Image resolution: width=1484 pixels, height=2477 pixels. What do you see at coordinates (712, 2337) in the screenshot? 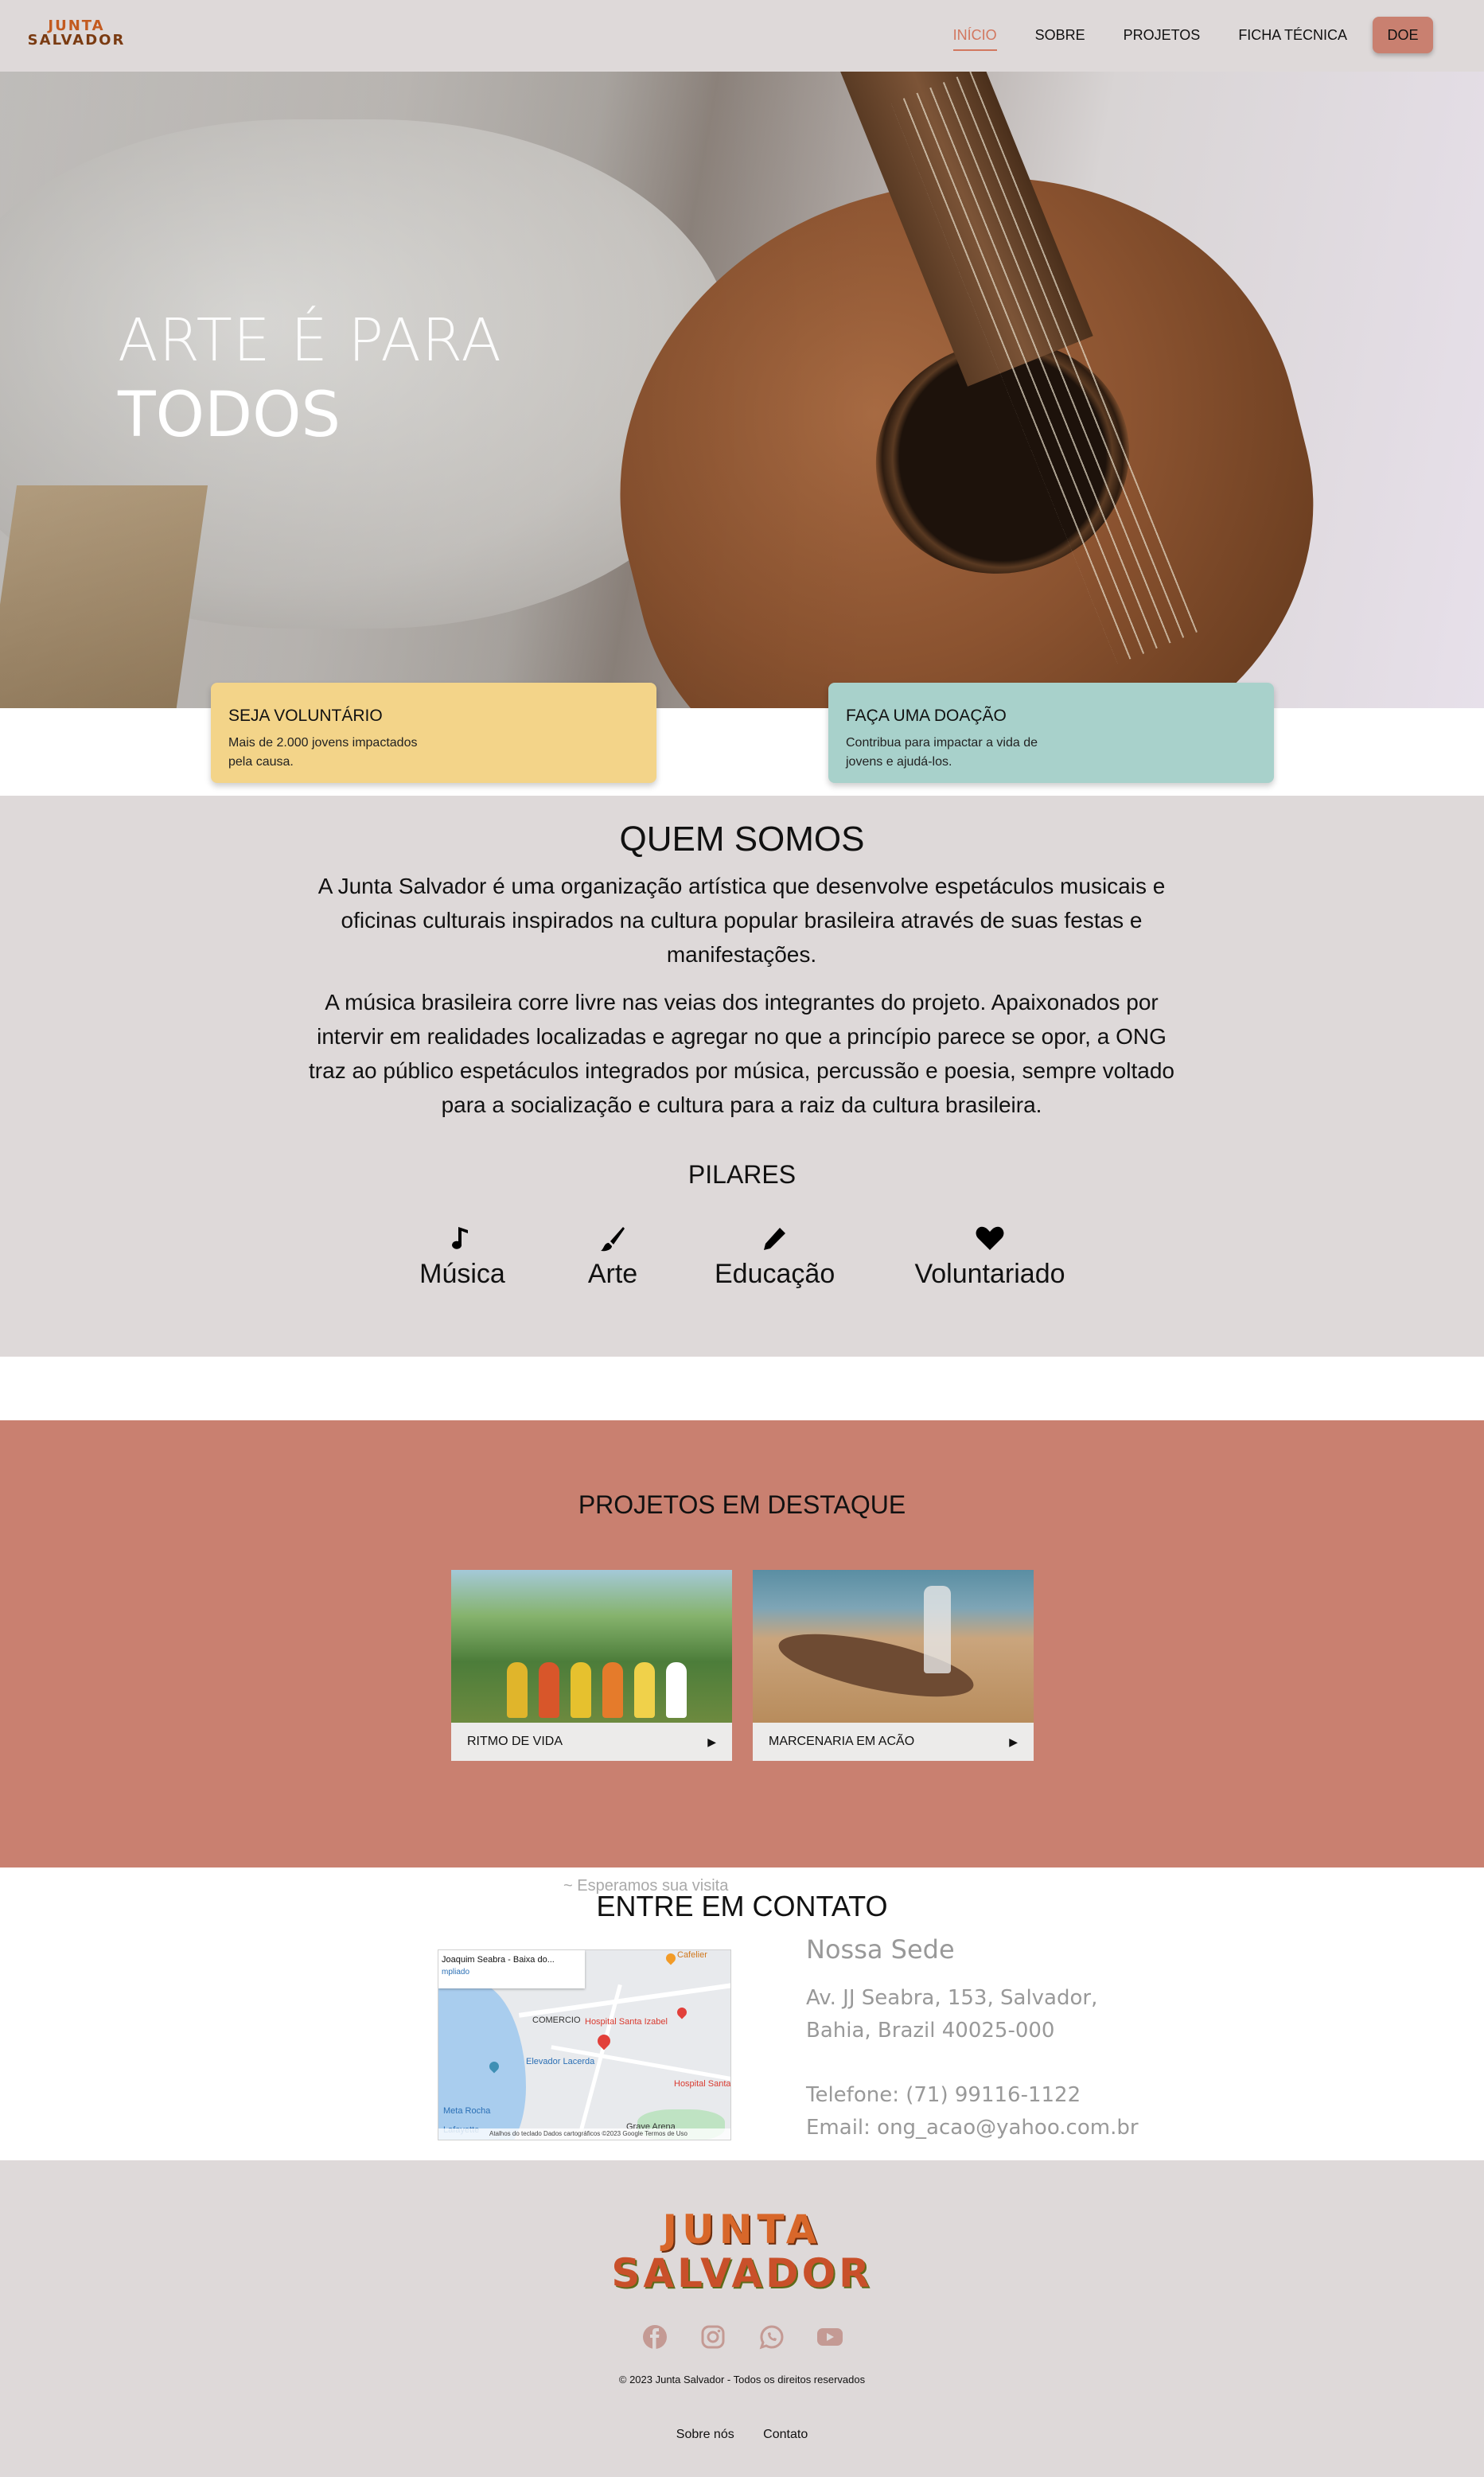
I see `instagram-icon` at bounding box center [712, 2337].